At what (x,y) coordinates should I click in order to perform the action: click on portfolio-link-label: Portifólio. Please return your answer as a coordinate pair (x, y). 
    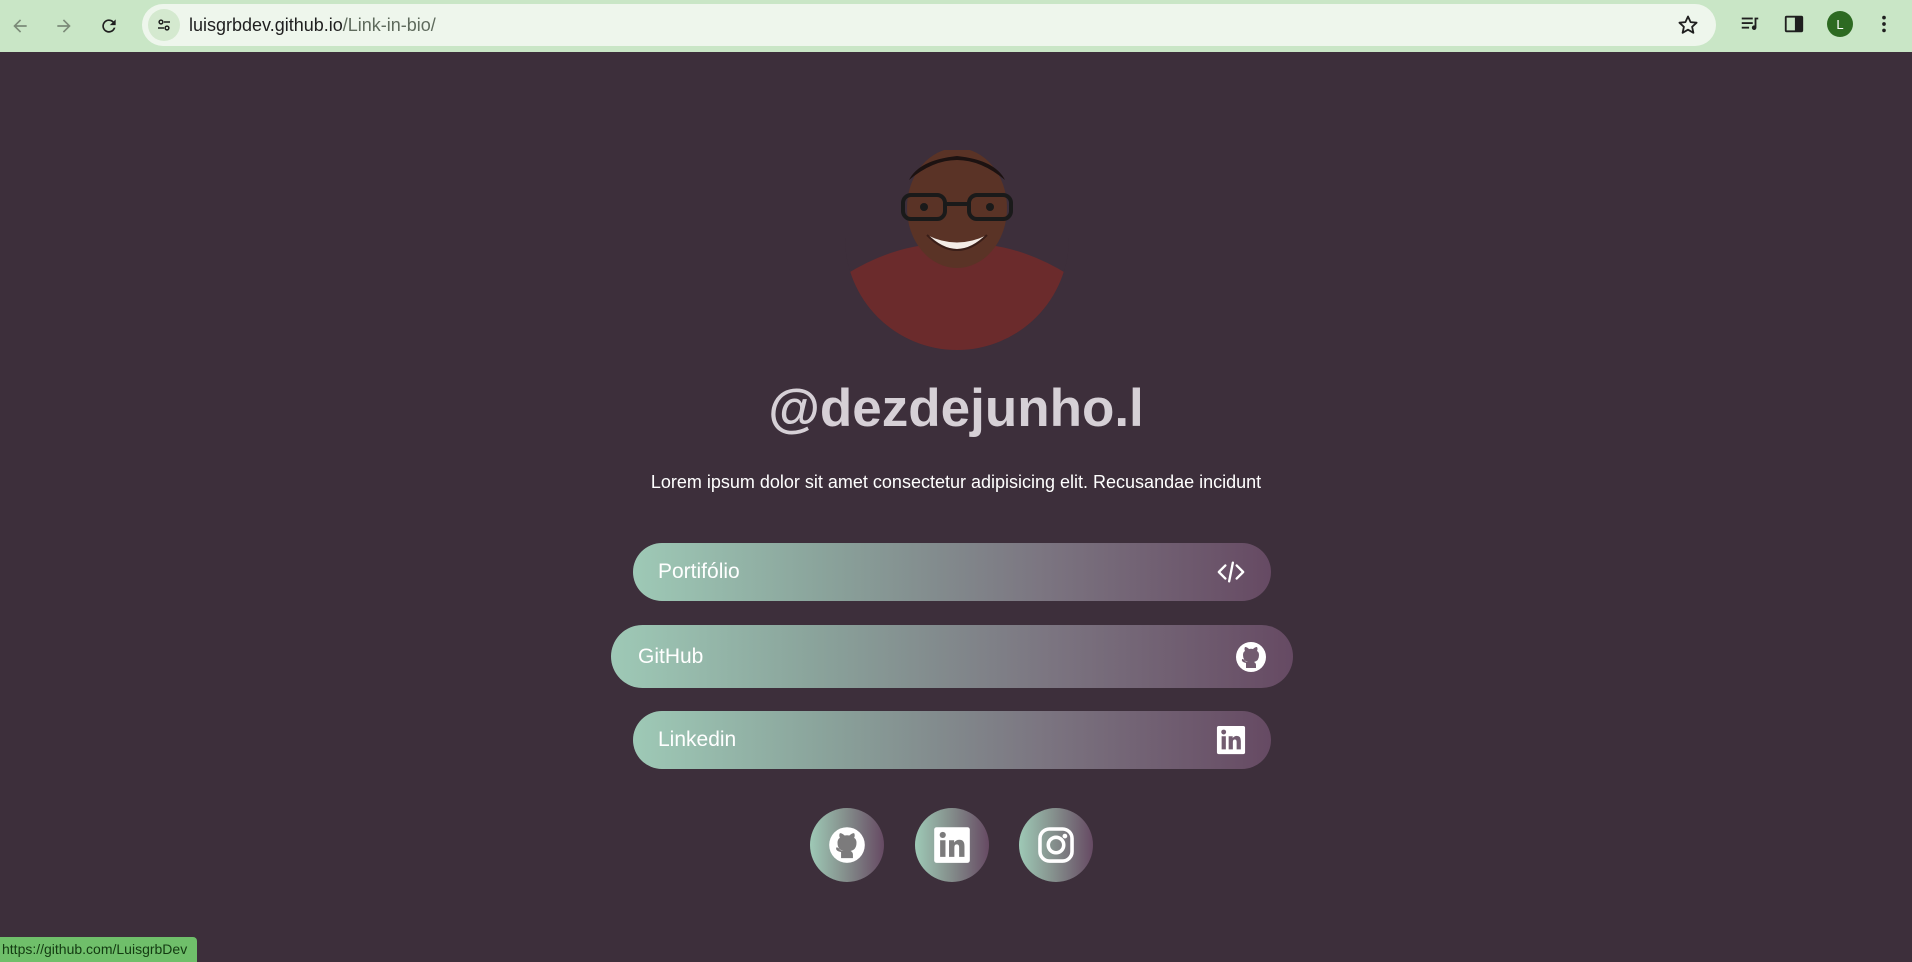
    Looking at the image, I should click on (699, 571).